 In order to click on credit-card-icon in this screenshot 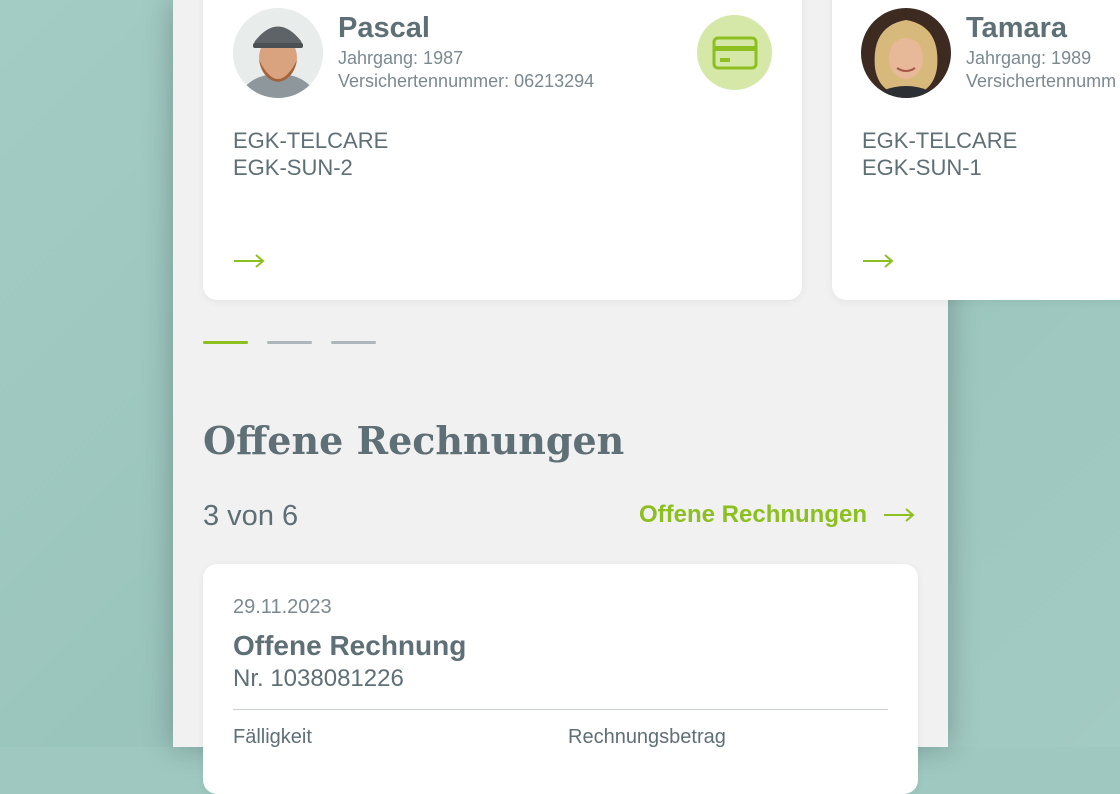, I will do `click(734, 52)`.